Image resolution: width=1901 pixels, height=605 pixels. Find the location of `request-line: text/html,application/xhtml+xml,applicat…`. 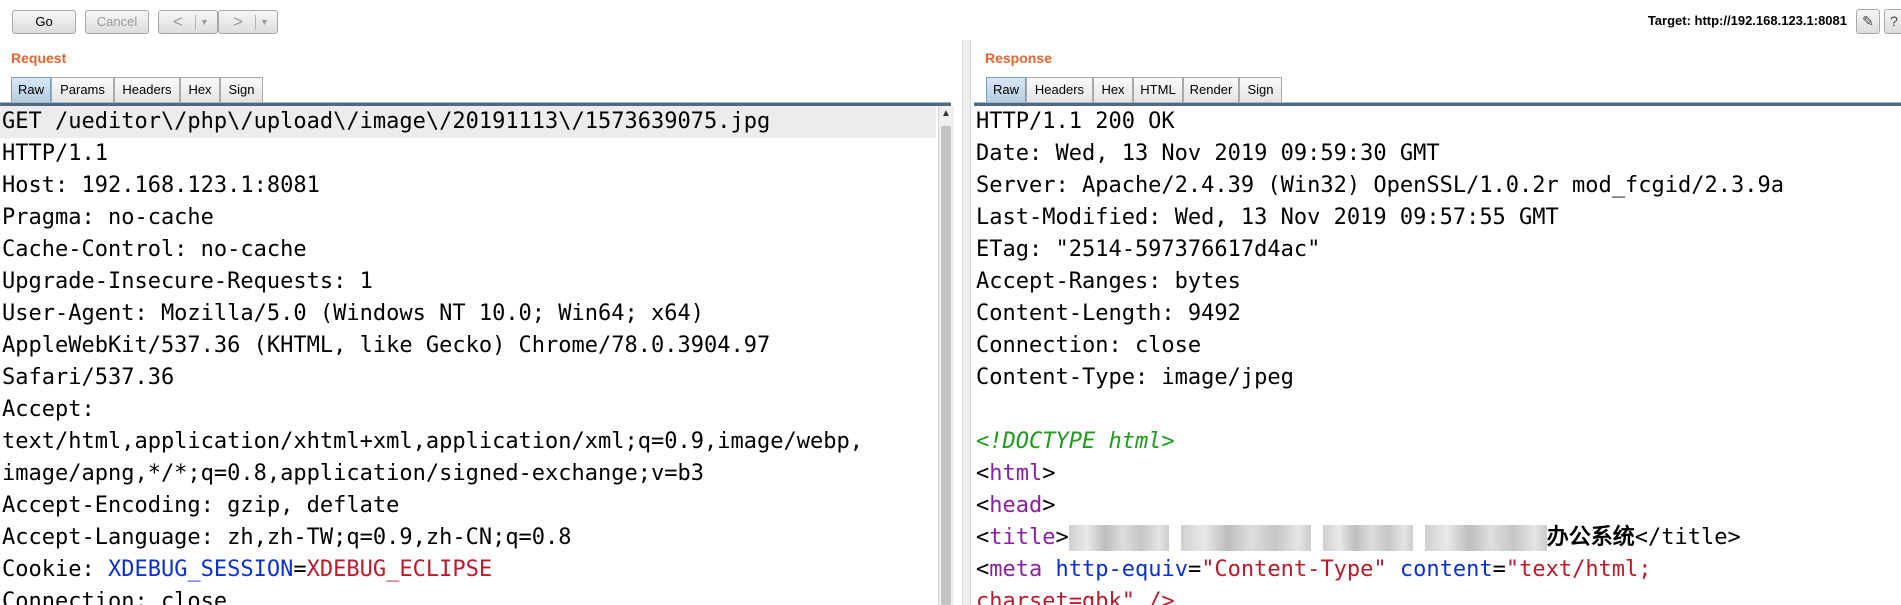

request-line: text/html,application/xhtml+xml,applicat… is located at coordinates (432, 441).